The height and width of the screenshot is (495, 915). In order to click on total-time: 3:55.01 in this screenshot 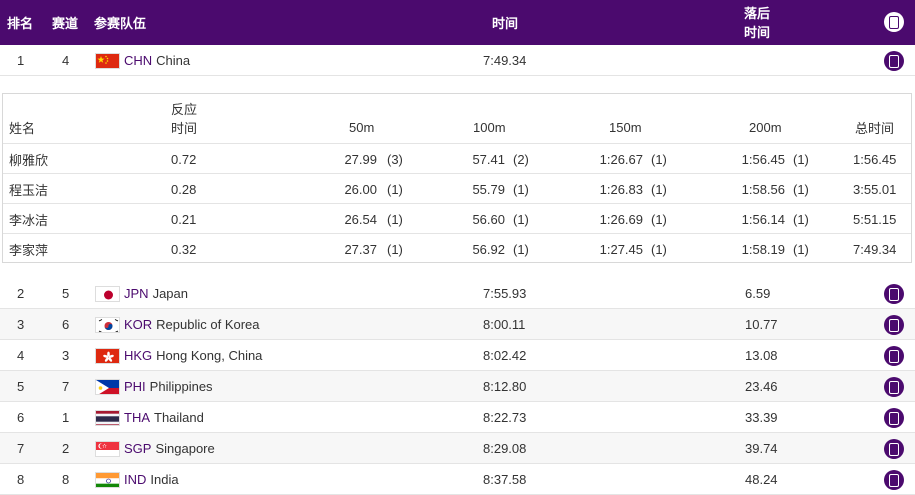, I will do `click(875, 189)`.